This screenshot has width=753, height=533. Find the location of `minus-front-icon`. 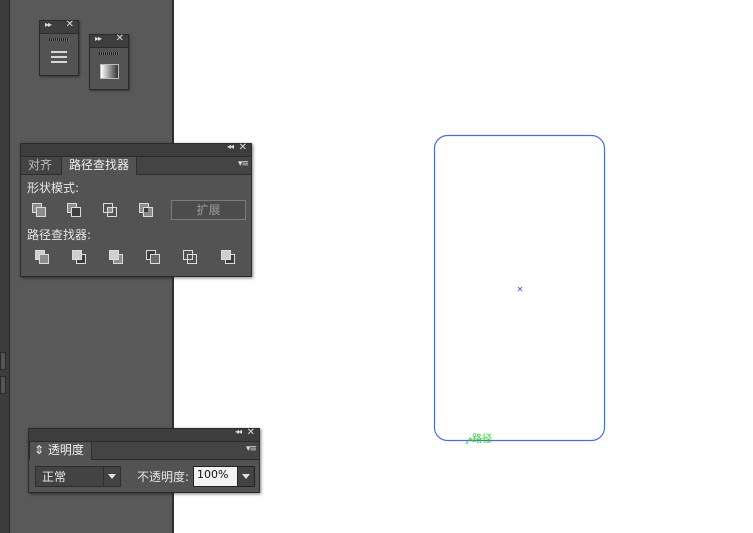

minus-front-icon is located at coordinates (75, 210).